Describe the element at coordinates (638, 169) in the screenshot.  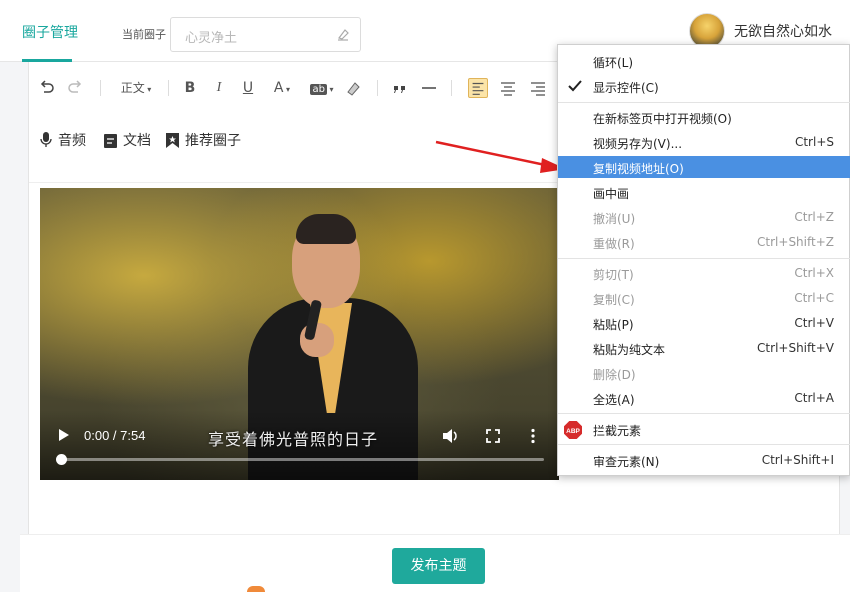
I see `menu-item-label: 复制视频地址(O)` at that location.